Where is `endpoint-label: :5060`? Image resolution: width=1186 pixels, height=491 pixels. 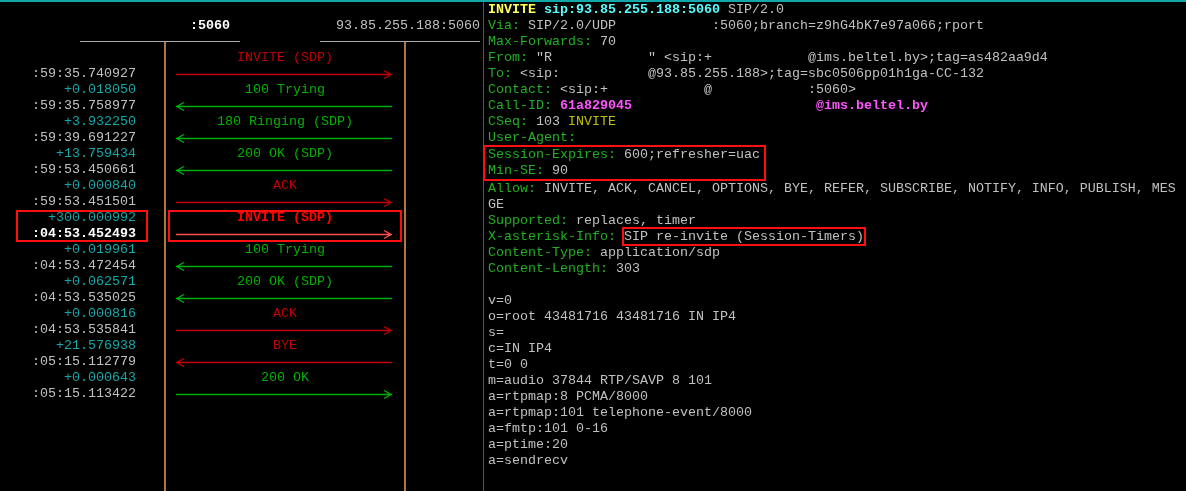 endpoint-label: :5060 is located at coordinates (210, 25).